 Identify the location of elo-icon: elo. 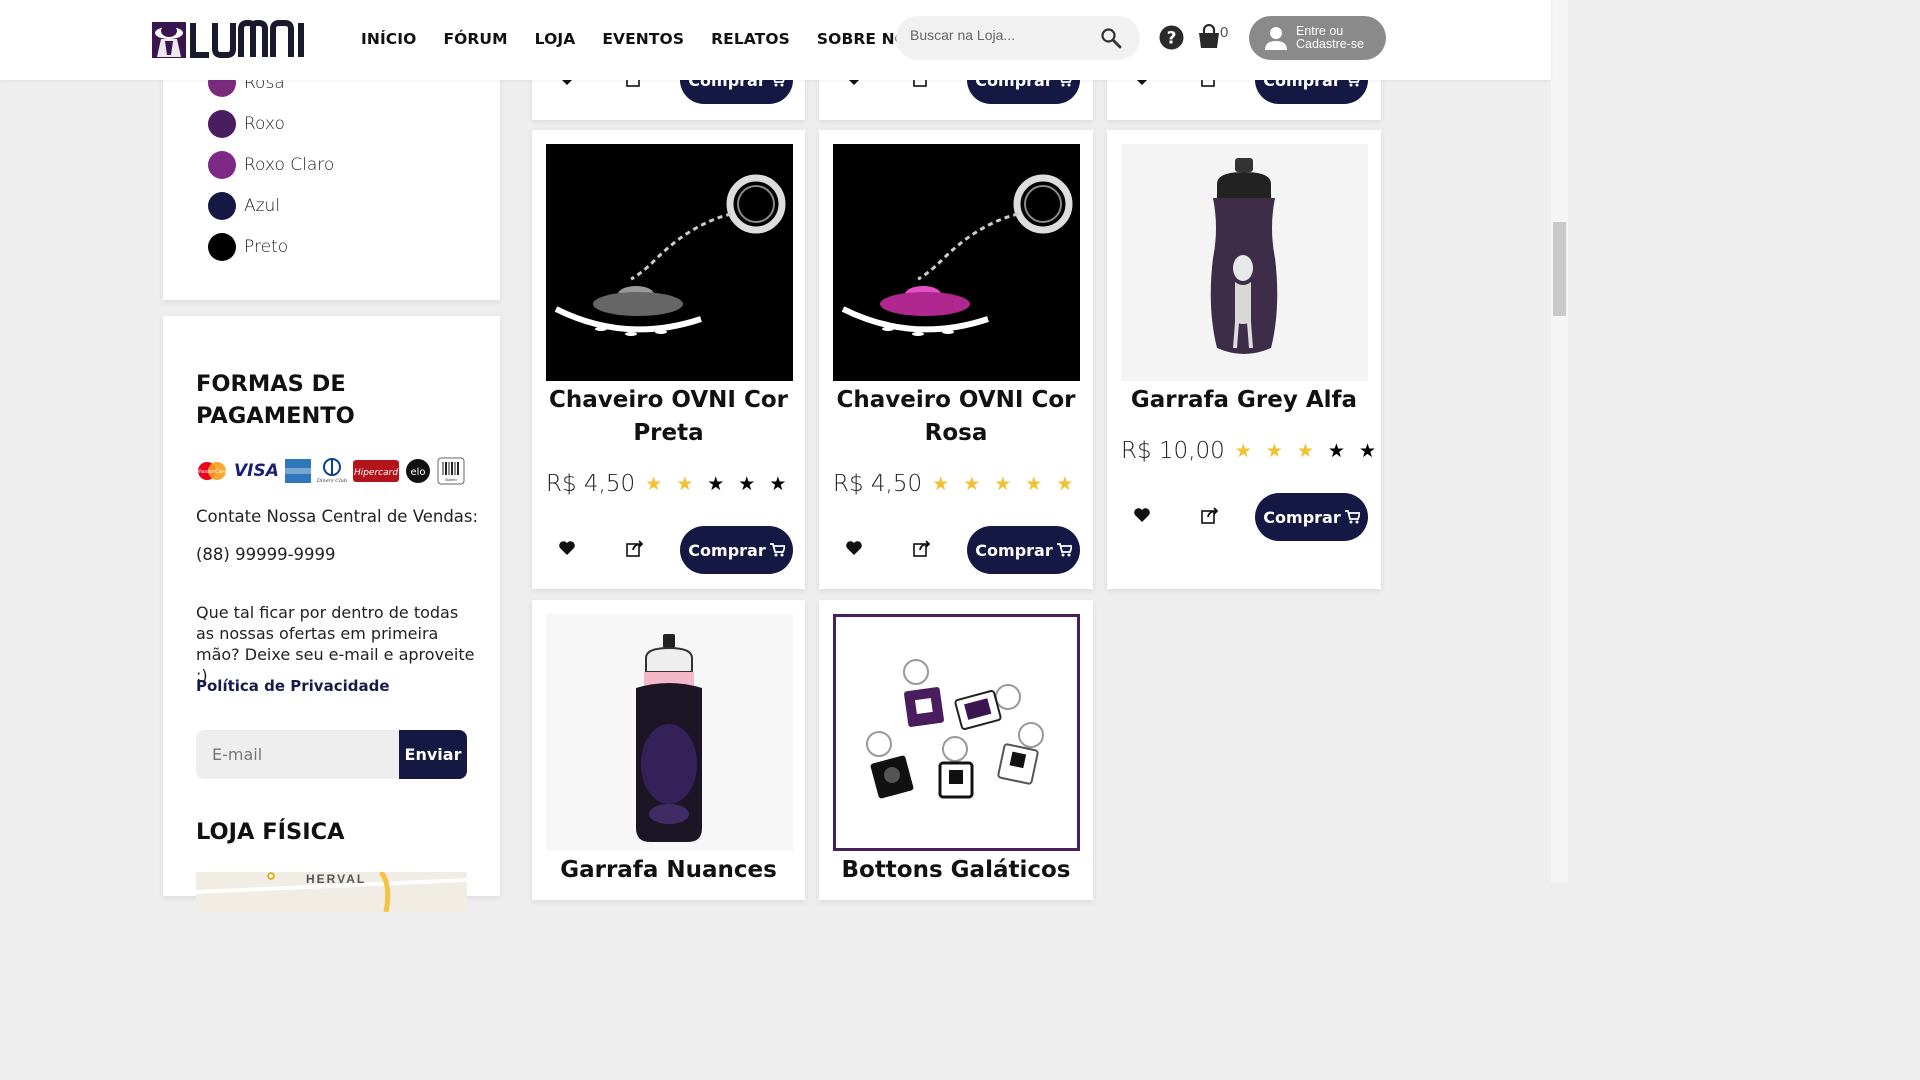
(417, 471).